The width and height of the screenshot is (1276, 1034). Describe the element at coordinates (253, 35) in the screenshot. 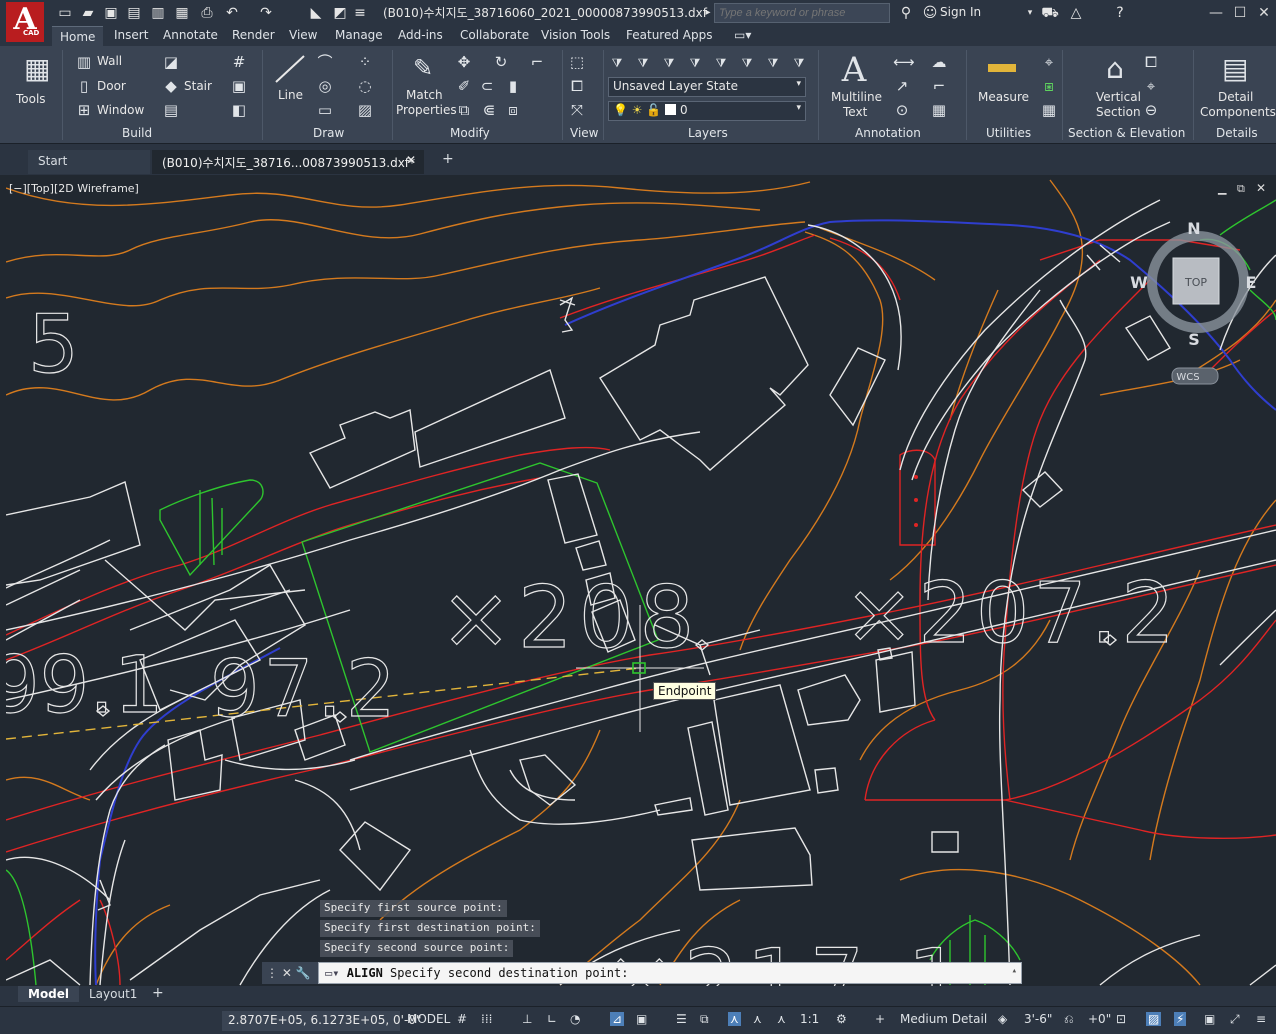

I see `tab-render: Render` at that location.